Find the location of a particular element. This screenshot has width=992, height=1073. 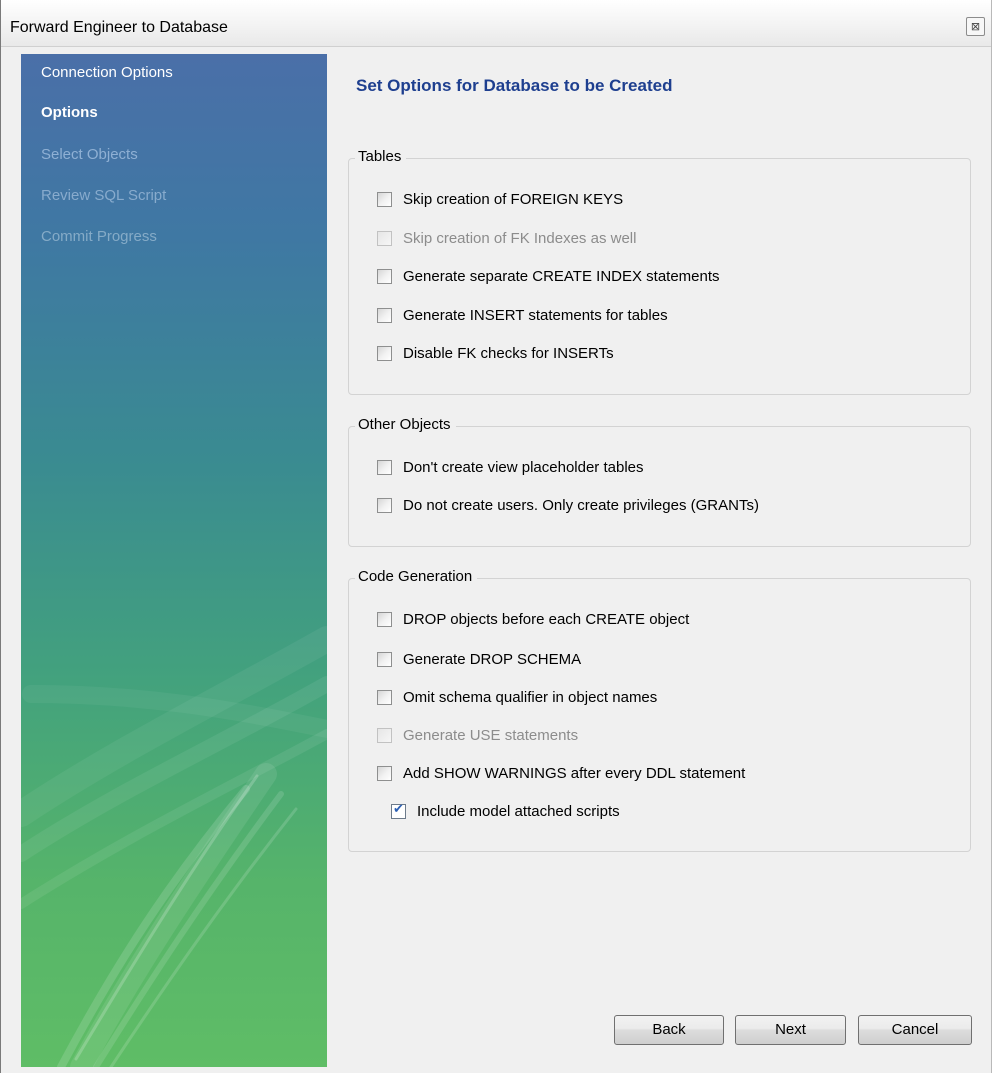

skip-fk-indexes-checkbox: Skip creation of FK Indexes as well is located at coordinates (506, 238).